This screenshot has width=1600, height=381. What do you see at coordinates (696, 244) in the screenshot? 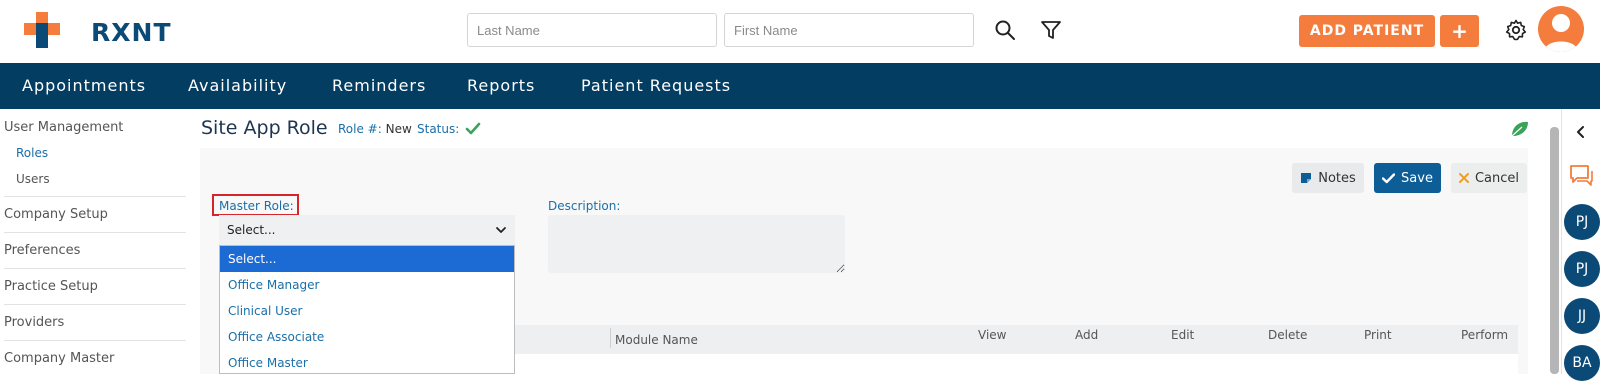
I see `description-textarea` at bounding box center [696, 244].